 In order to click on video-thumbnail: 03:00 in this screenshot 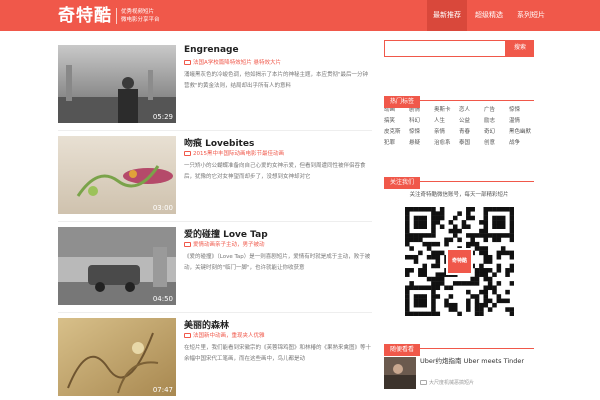, I will do `click(117, 175)`.